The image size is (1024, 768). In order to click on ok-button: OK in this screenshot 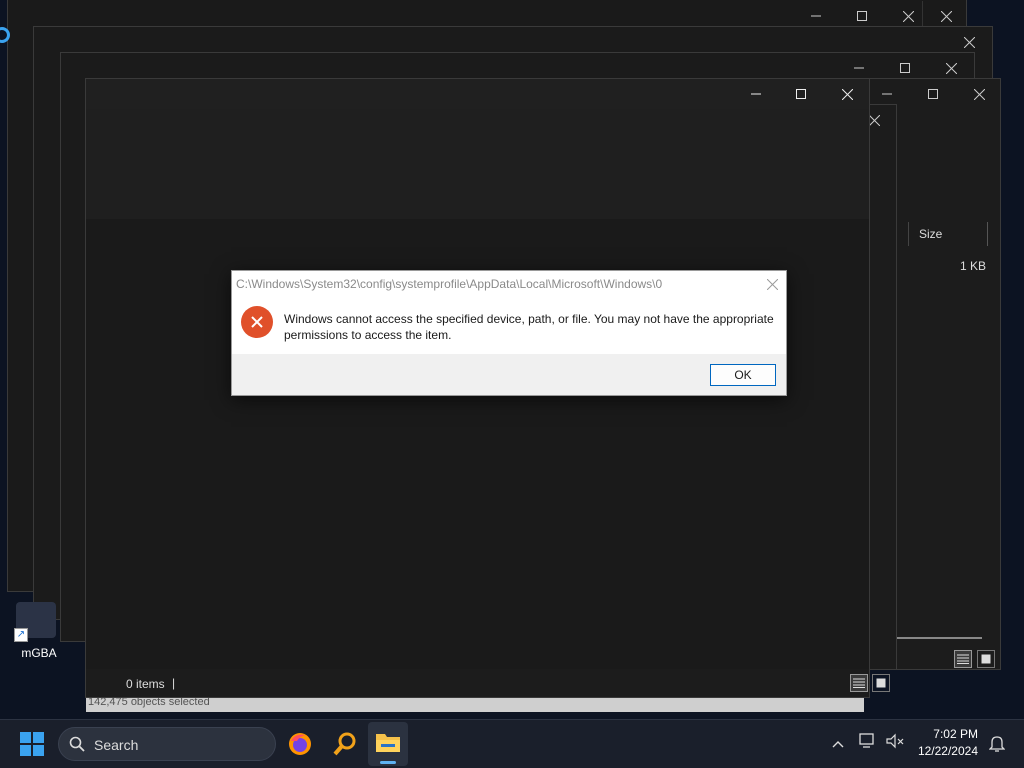, I will do `click(743, 375)`.